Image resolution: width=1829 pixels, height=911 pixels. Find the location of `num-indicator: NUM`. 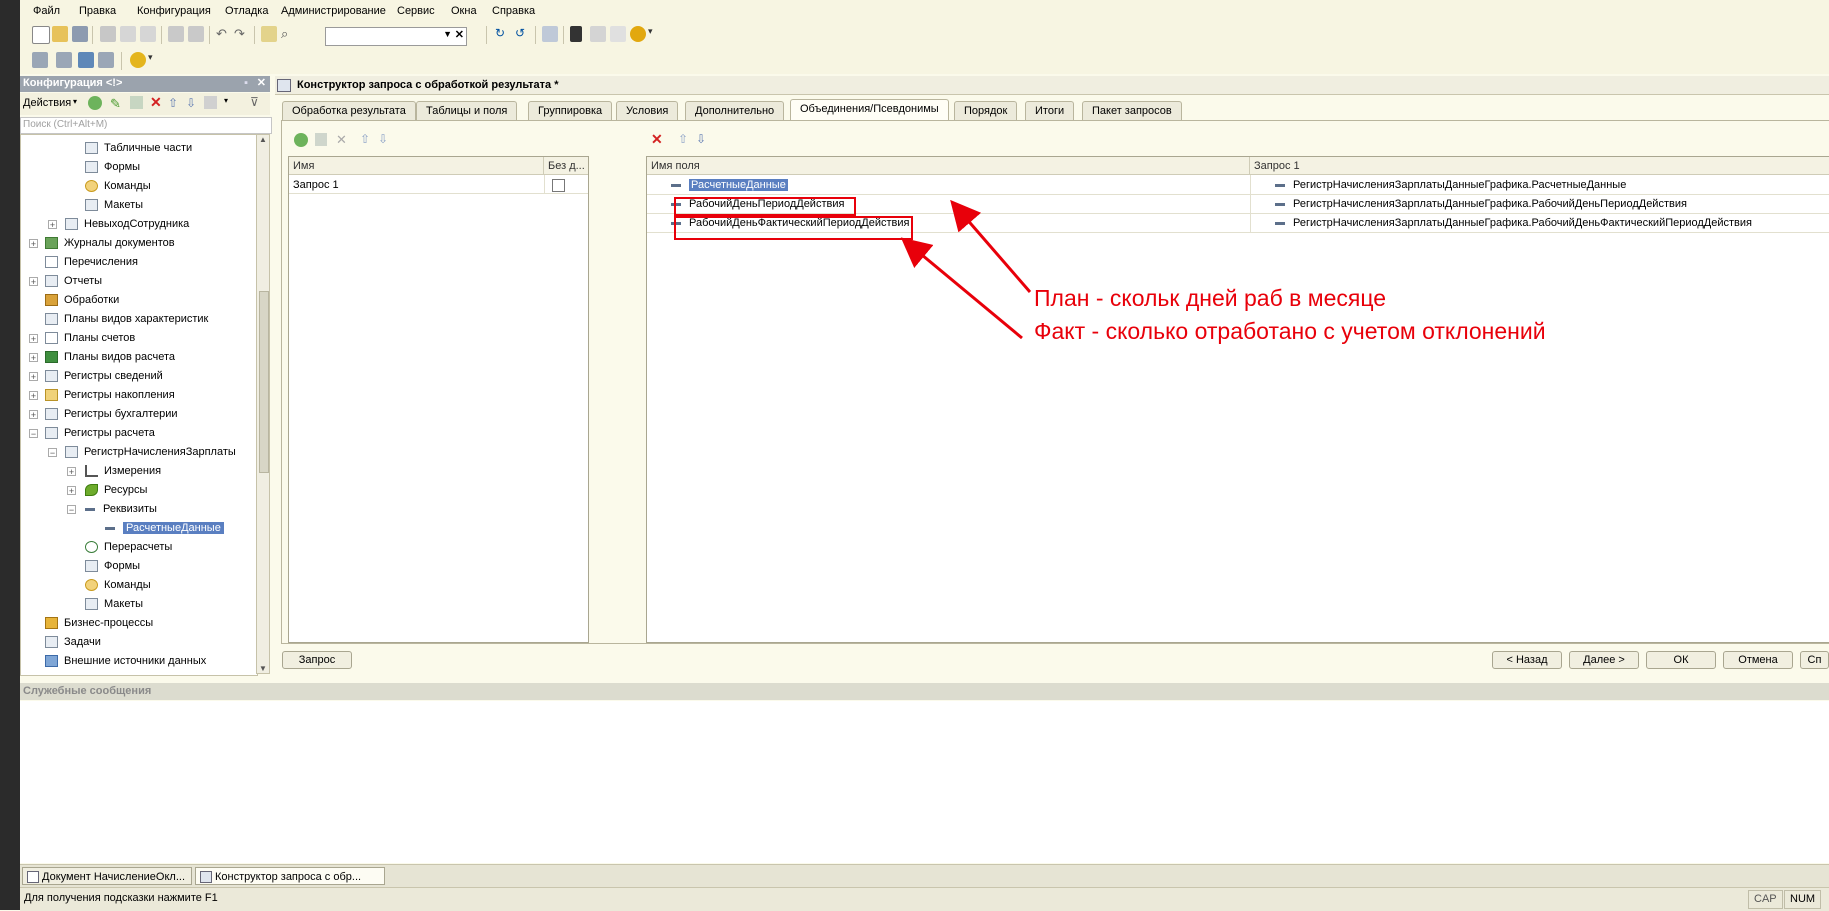

num-indicator: NUM is located at coordinates (1803, 899).